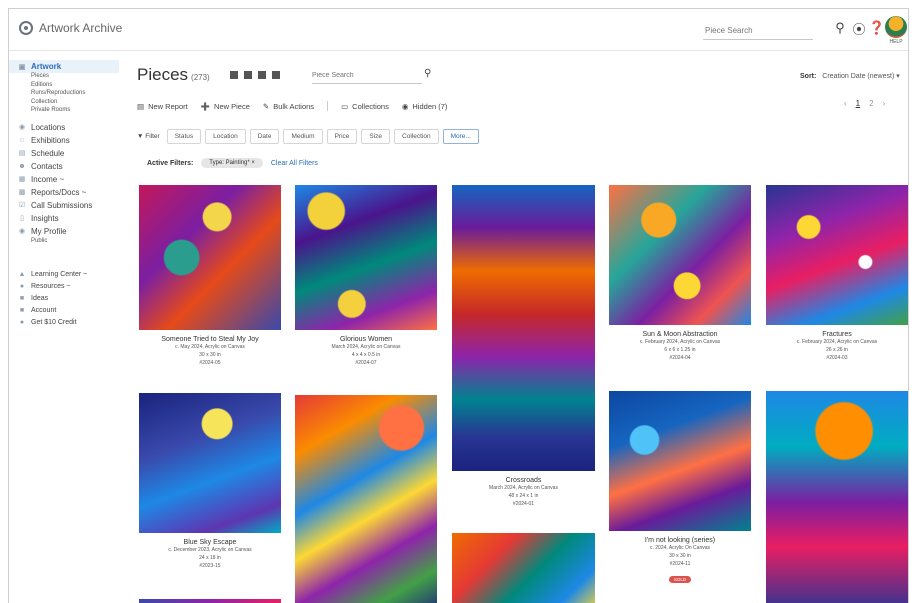 Image resolution: width=915 pixels, height=603 pixels. I want to click on image-view-icon, so click(276, 75).